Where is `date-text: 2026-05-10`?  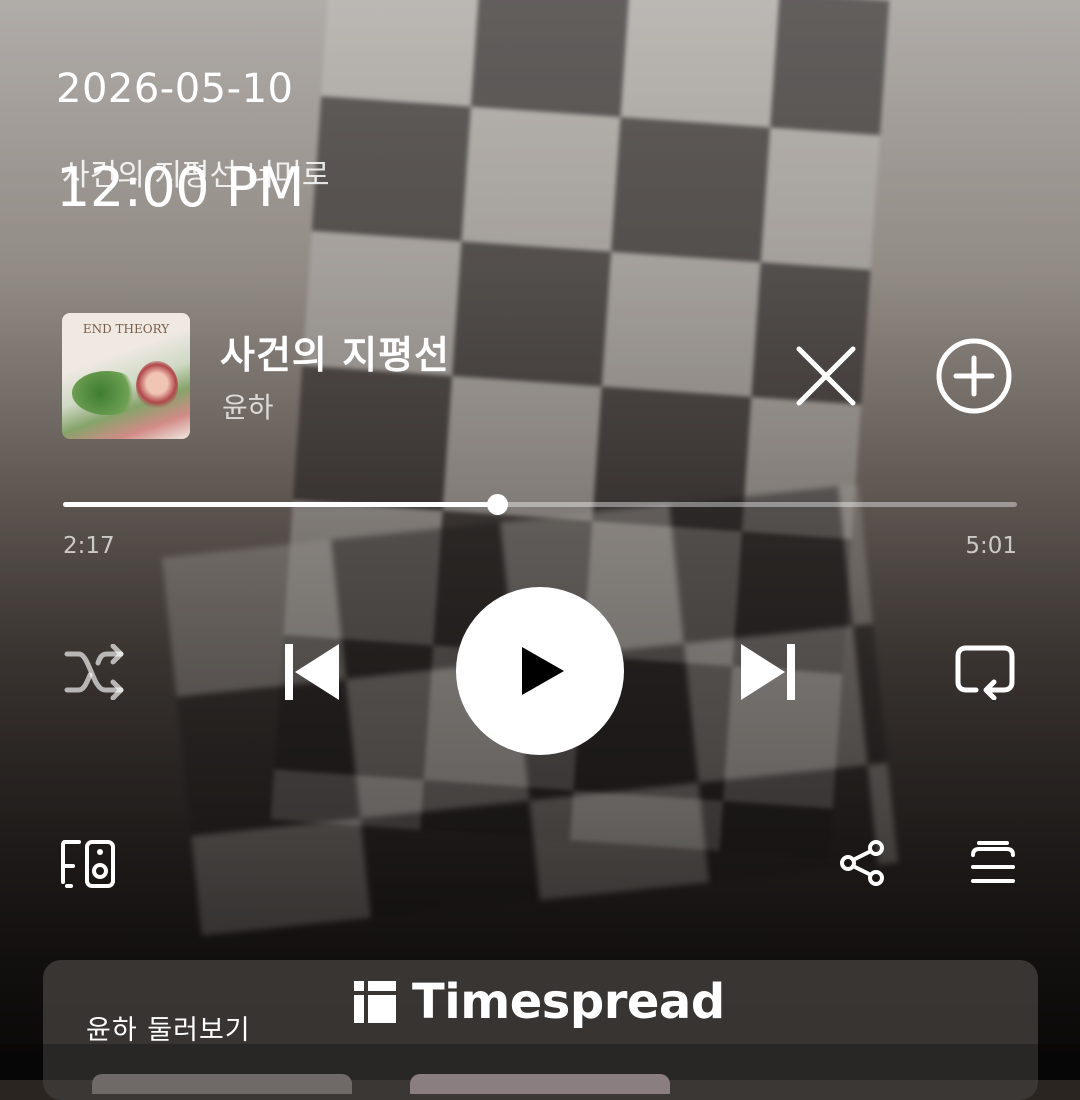
date-text: 2026-05-10 is located at coordinates (175, 89).